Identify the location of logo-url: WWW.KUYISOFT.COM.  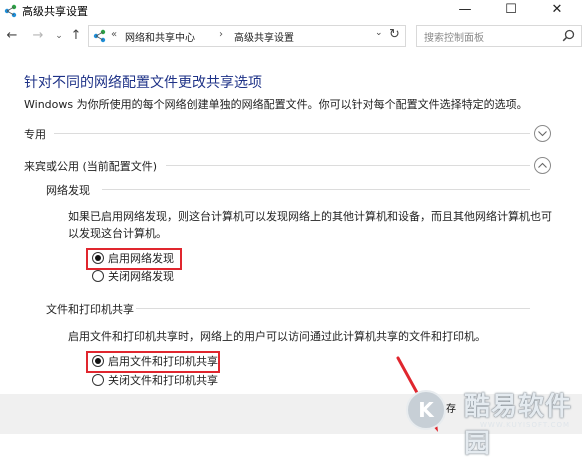
(525, 425).